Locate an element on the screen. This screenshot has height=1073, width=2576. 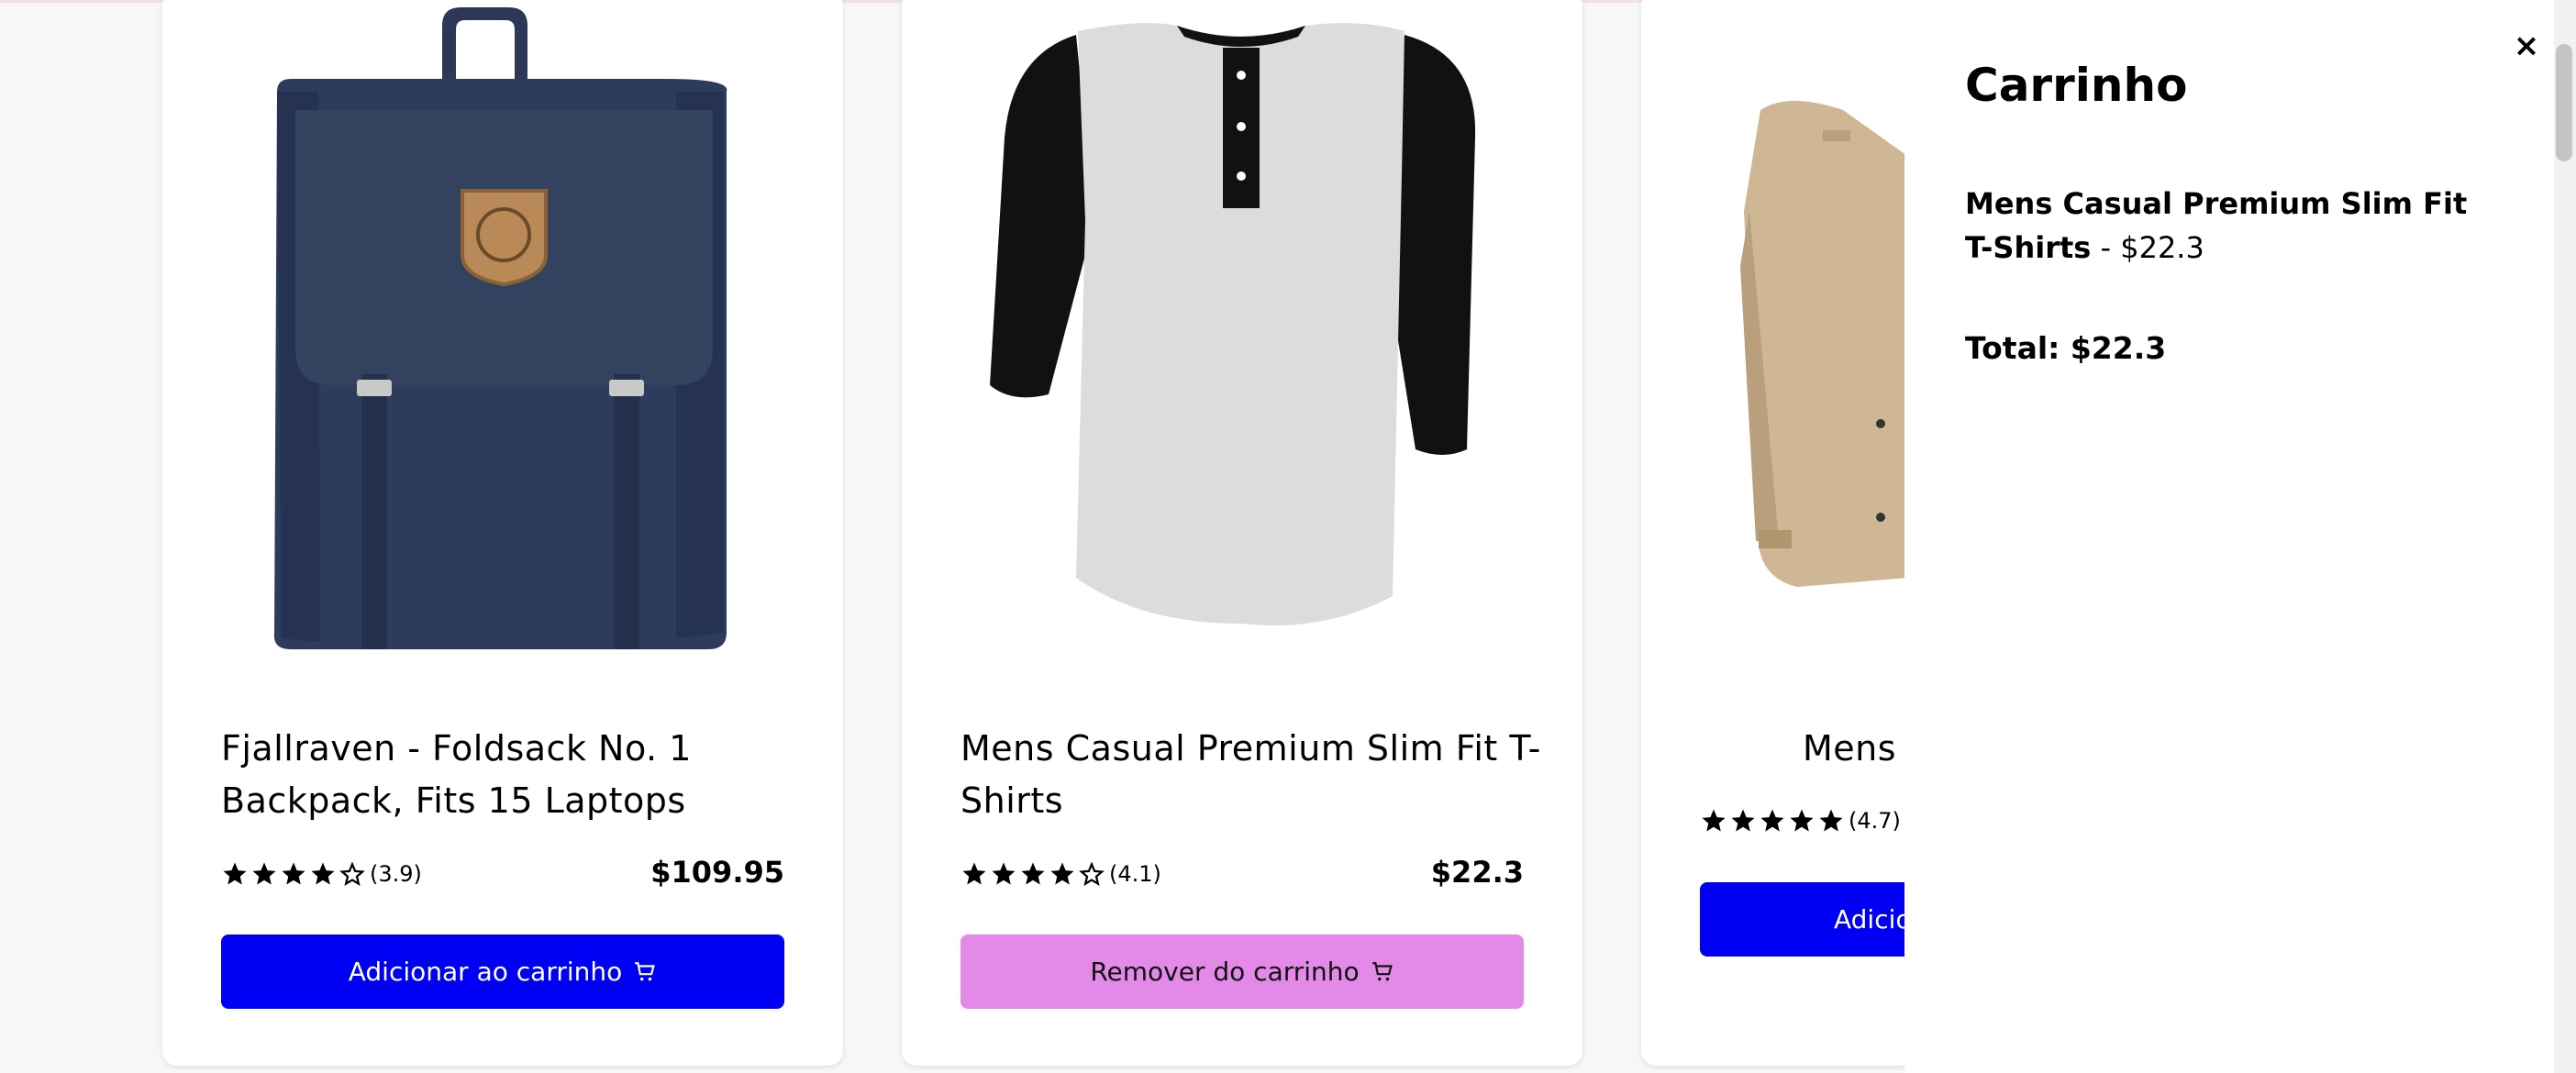
remove-from-cart-label: Remover do carrinho is located at coordinates (1225, 972).